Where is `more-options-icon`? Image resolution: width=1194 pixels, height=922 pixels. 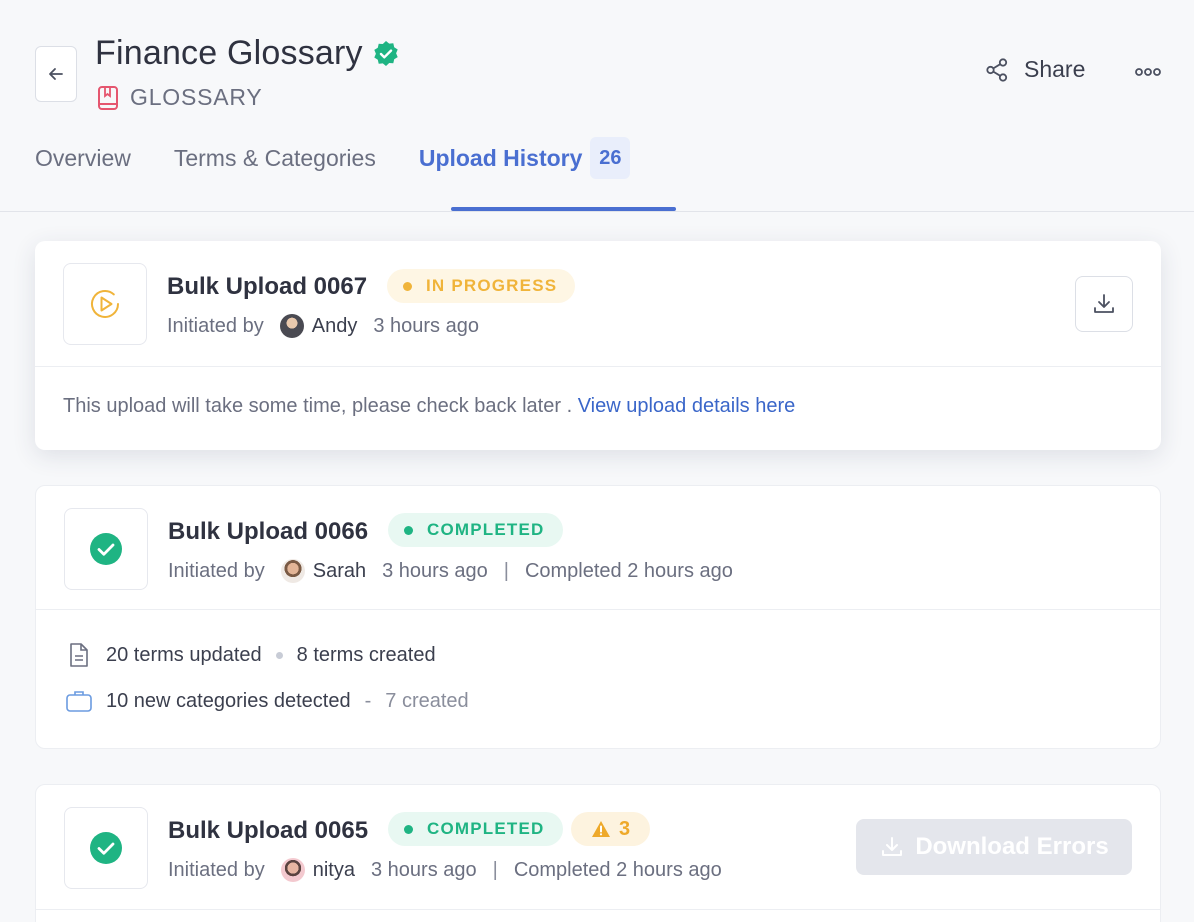
more-options-icon is located at coordinates (1148, 72).